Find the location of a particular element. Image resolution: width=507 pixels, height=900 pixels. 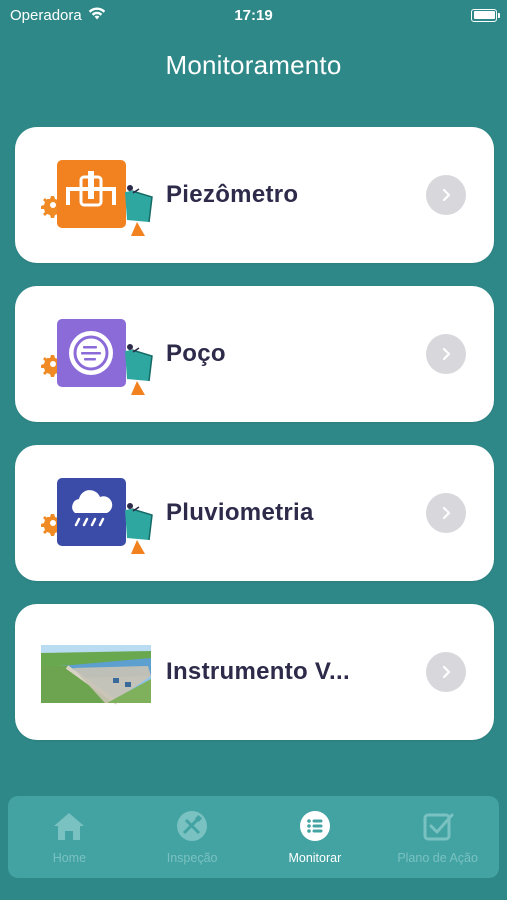

well-icon is located at coordinates (97, 356).